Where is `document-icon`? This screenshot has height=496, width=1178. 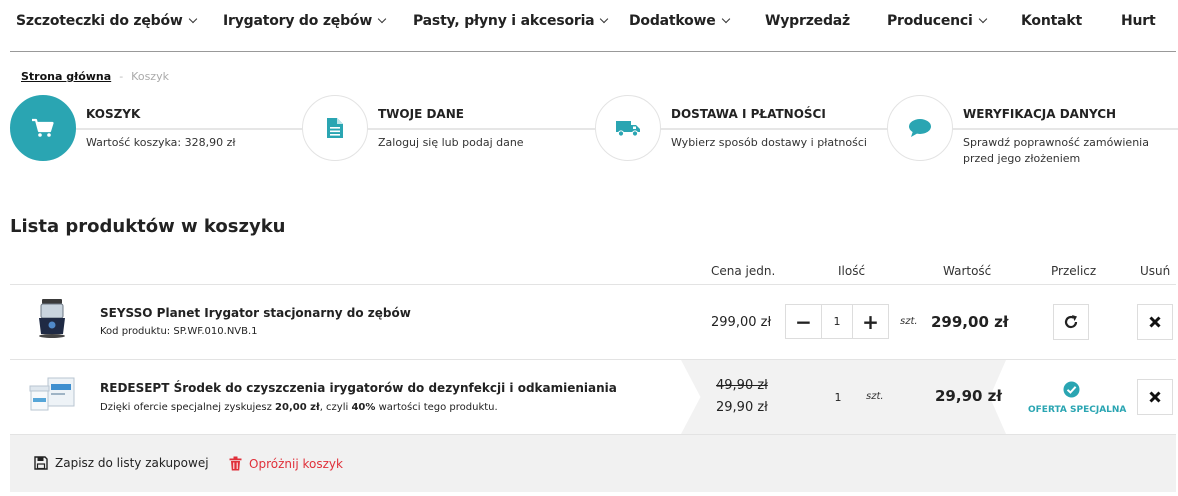
document-icon is located at coordinates (335, 128).